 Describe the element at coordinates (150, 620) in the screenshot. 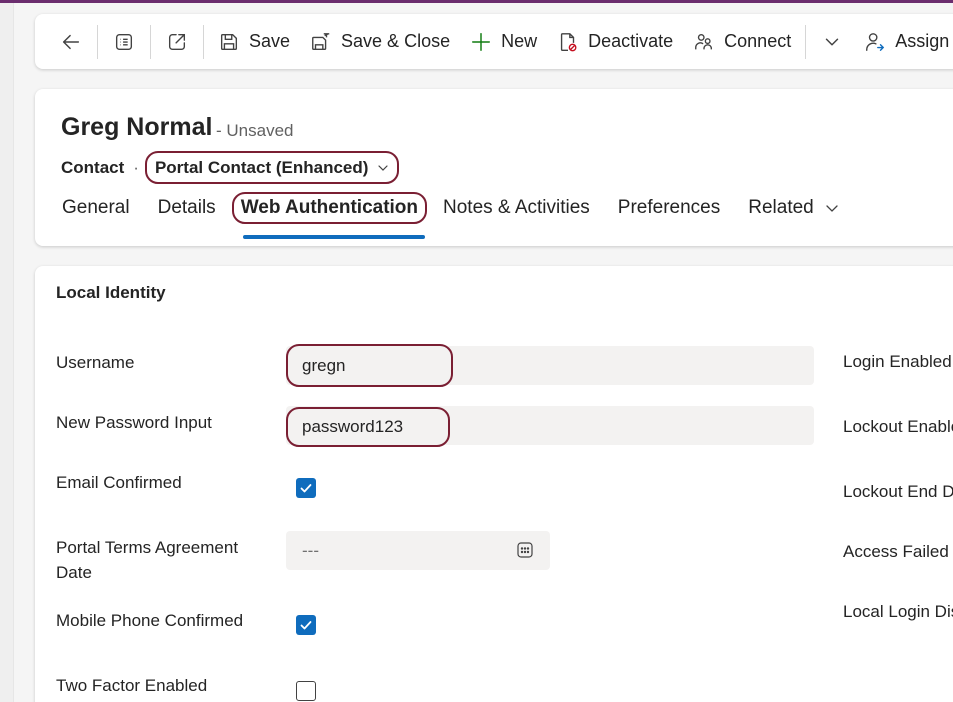

I see `mobile-confirmed-label: Mobile Phone Confirmed` at that location.